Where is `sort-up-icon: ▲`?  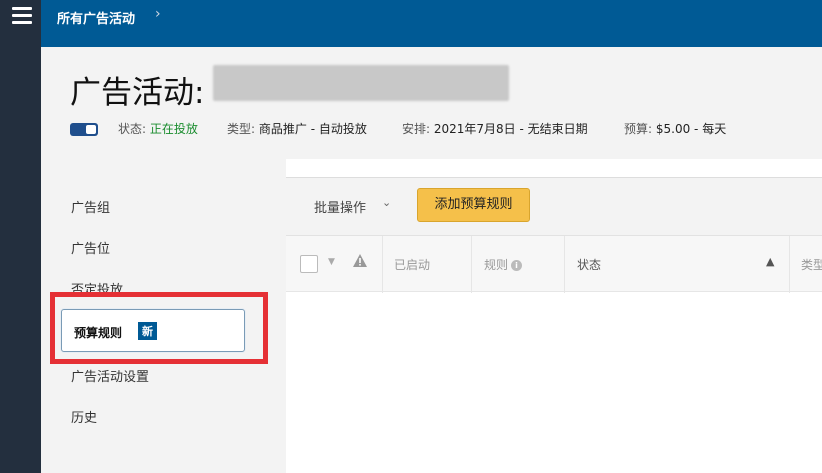 sort-up-icon: ▲ is located at coordinates (770, 261).